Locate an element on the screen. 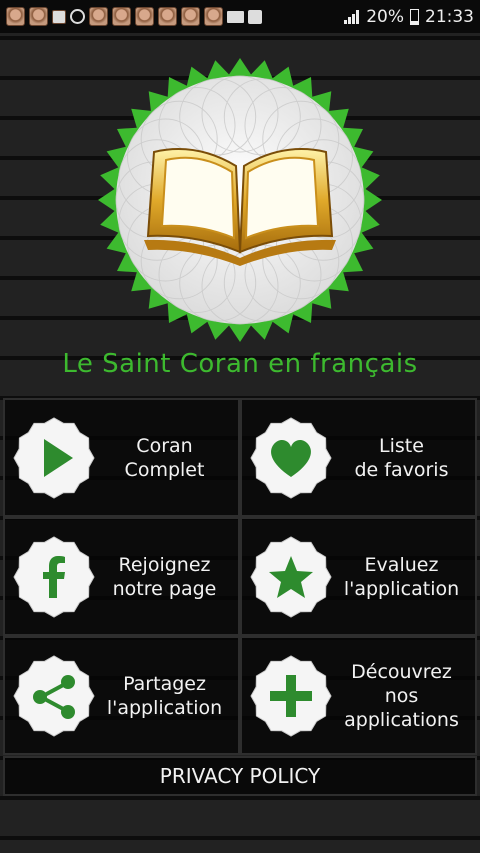 The image size is (480, 853). menu-rejoignez-button: Rejoignez notre page is located at coordinates (121, 576).